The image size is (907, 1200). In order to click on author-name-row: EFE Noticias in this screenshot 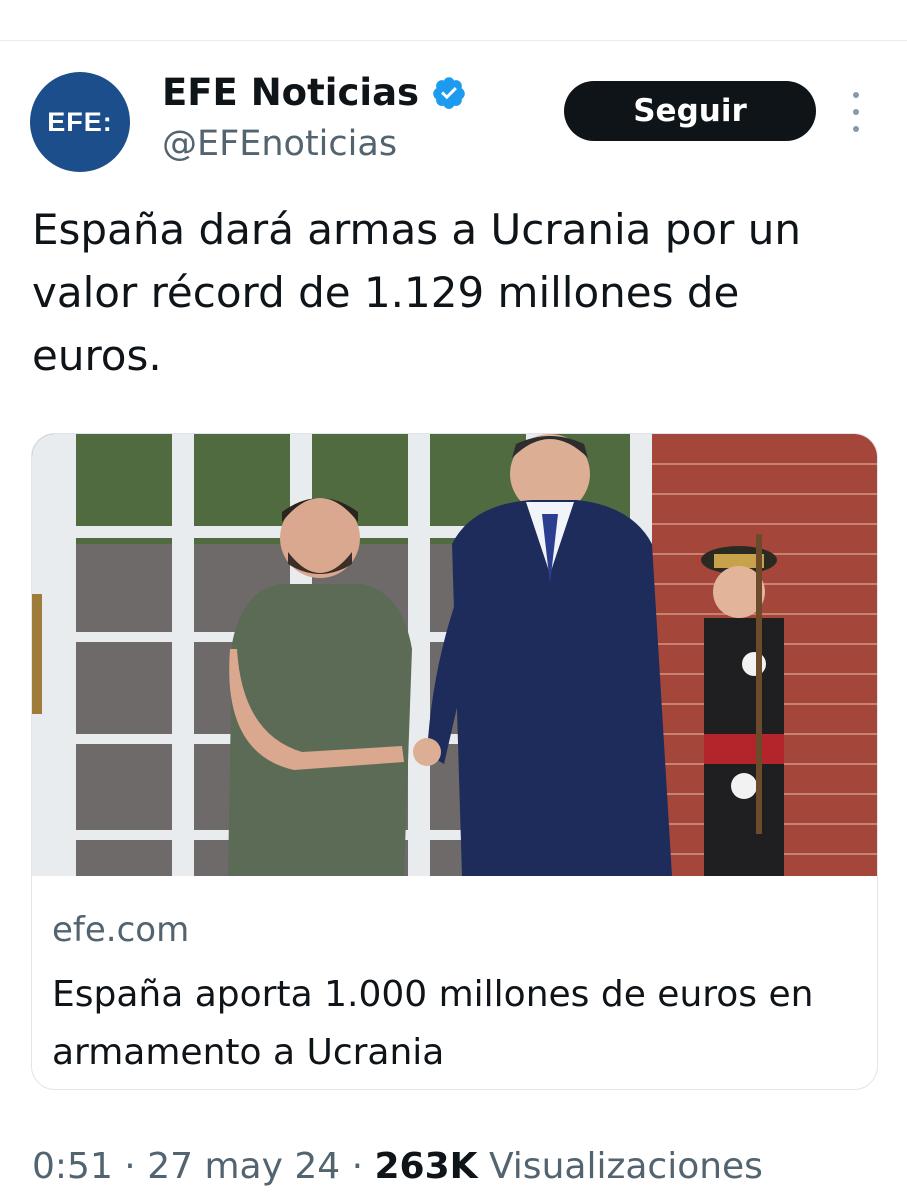, I will do `click(314, 93)`.